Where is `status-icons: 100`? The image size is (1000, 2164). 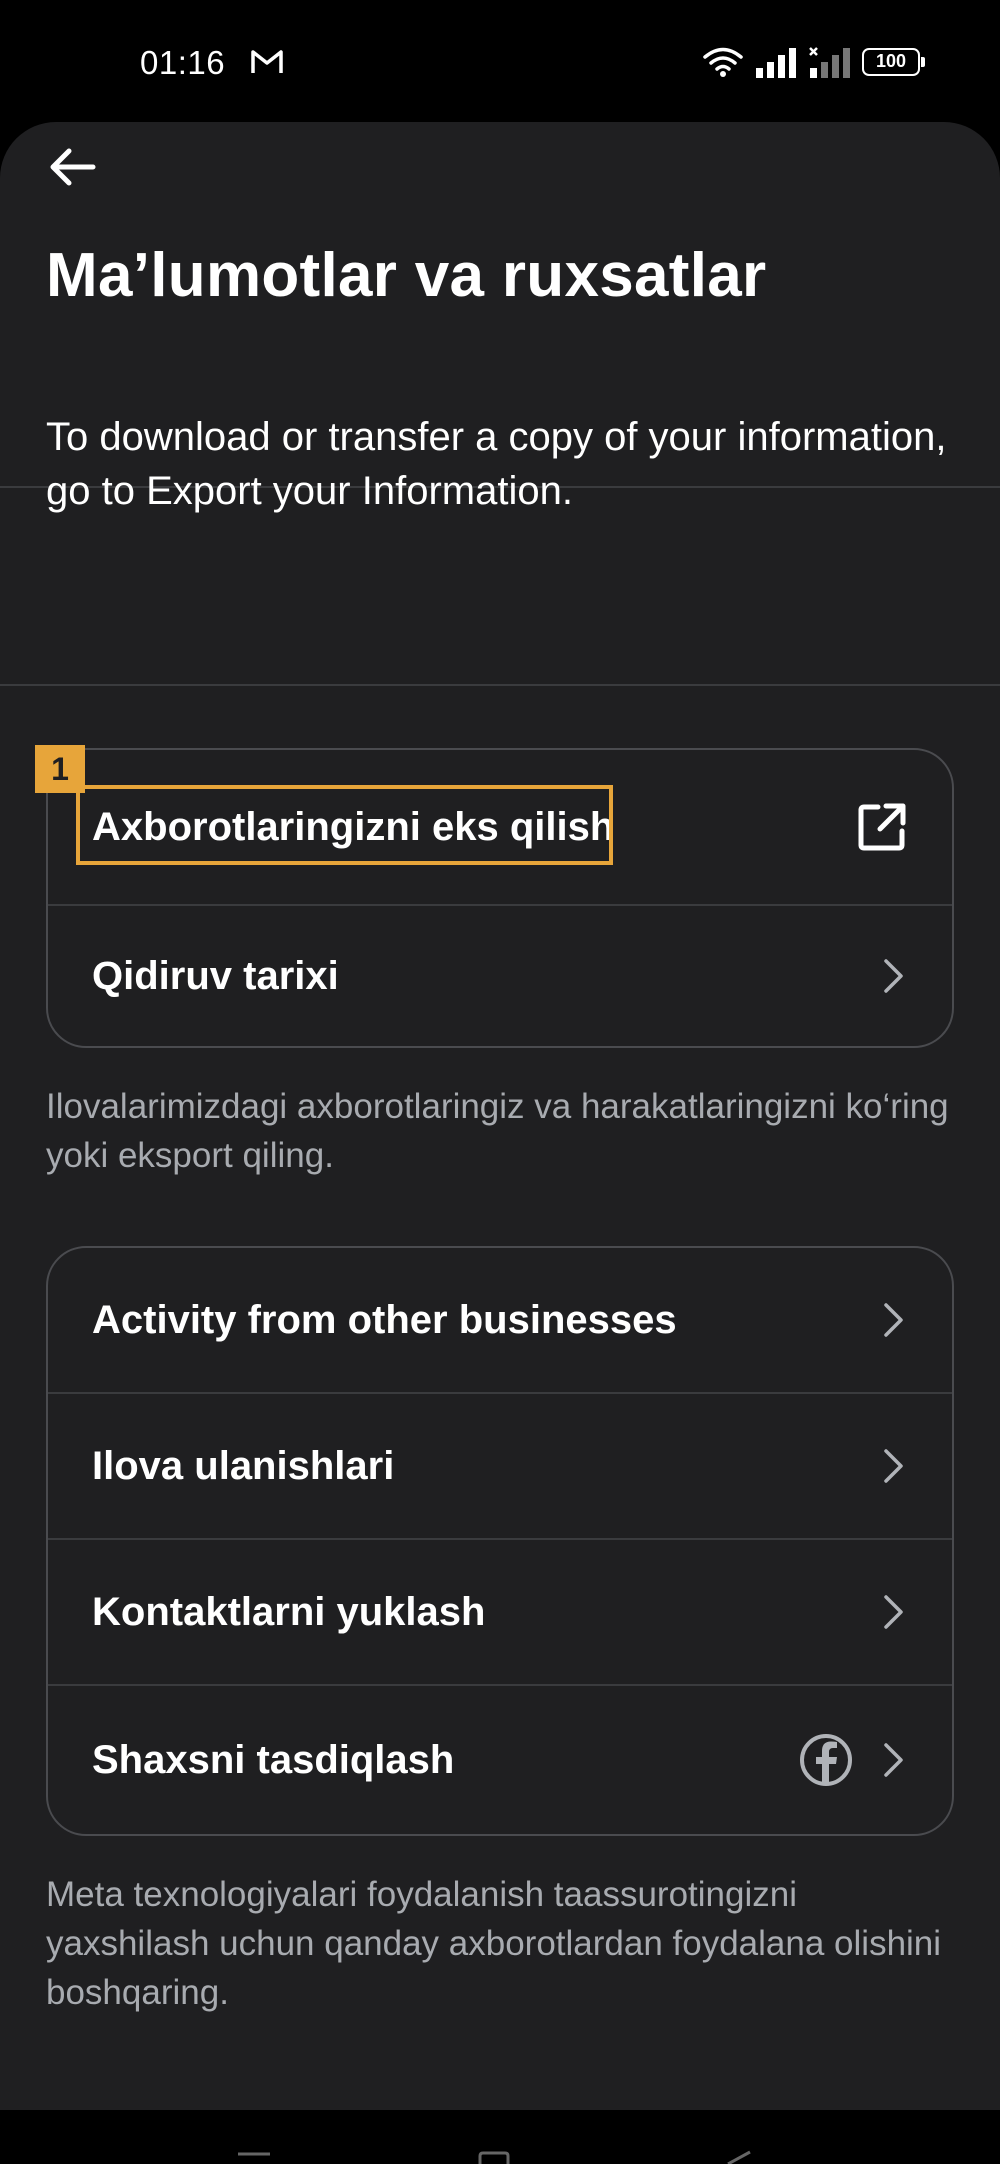
status-icons: 100 is located at coordinates (813, 62).